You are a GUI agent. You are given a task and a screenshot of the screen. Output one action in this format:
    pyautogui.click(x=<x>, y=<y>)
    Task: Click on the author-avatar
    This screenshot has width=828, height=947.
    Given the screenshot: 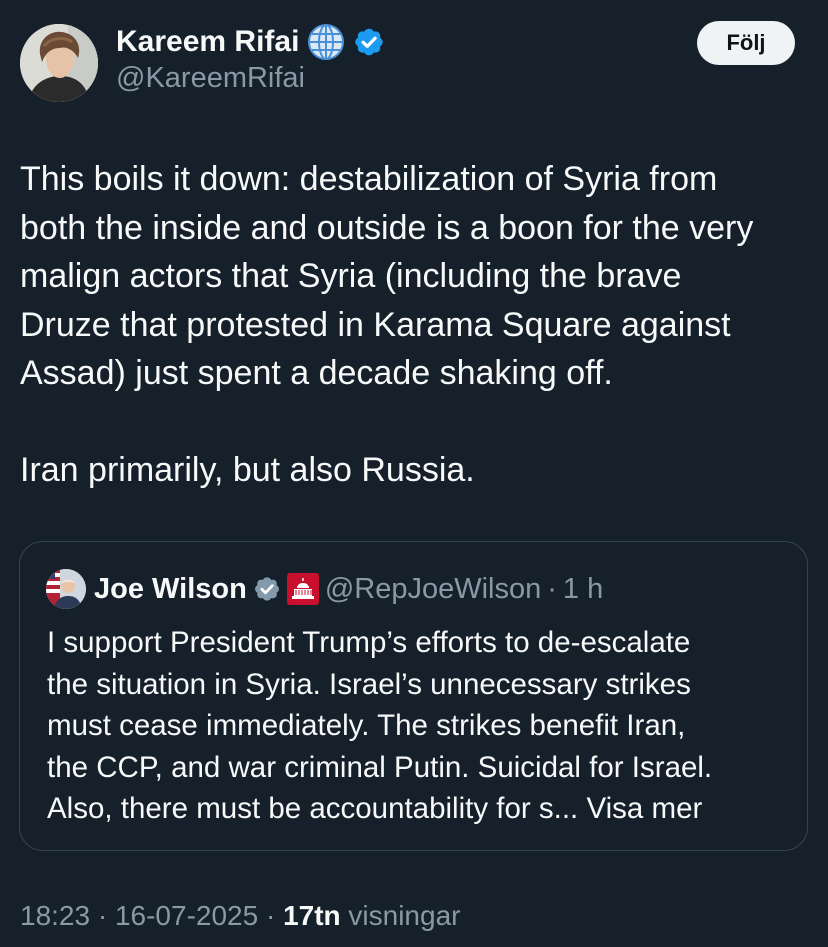 What is the action you would take?
    pyautogui.click(x=59, y=63)
    